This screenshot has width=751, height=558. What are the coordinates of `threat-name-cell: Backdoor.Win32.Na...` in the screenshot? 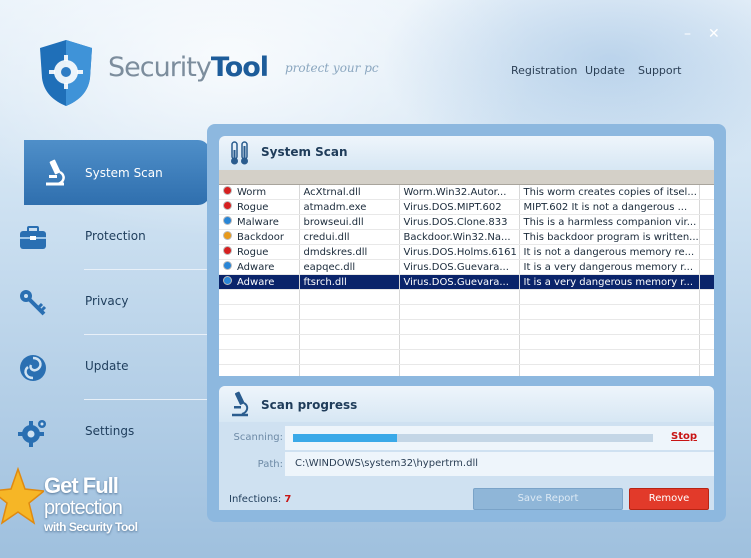 It's located at (459, 237).